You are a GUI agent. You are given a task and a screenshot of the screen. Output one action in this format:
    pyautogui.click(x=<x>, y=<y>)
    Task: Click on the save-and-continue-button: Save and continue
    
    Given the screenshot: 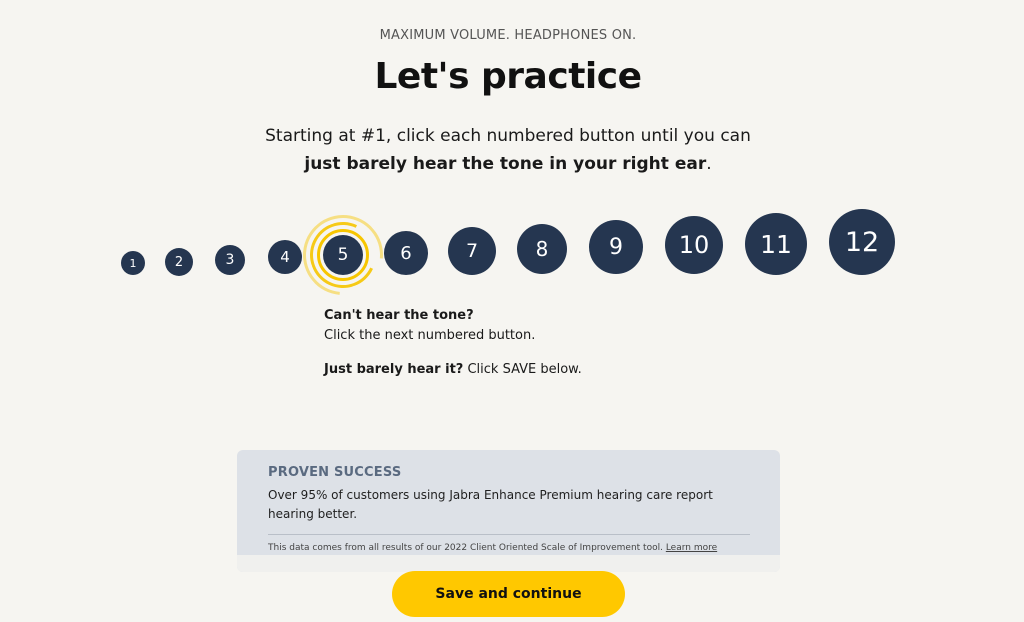 What is the action you would take?
    pyautogui.click(x=508, y=594)
    